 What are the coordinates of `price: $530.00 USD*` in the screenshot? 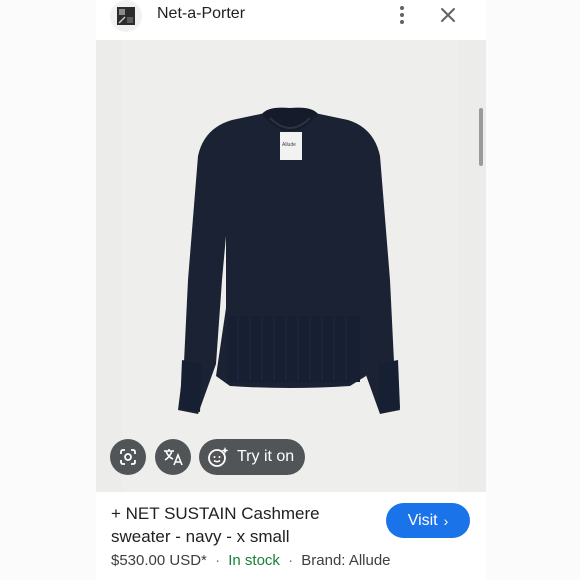 It's located at (159, 560).